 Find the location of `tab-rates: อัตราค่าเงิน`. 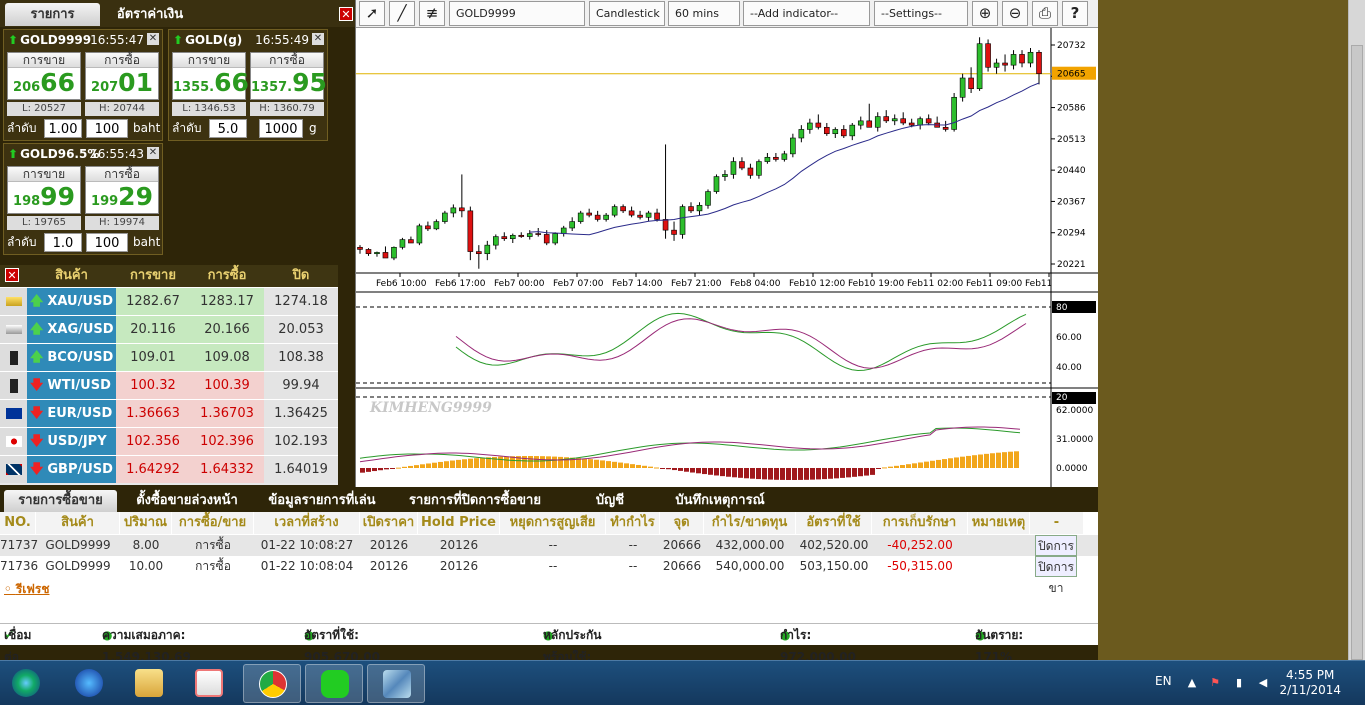

tab-rates: อัตราค่าเงิน is located at coordinates (150, 14).